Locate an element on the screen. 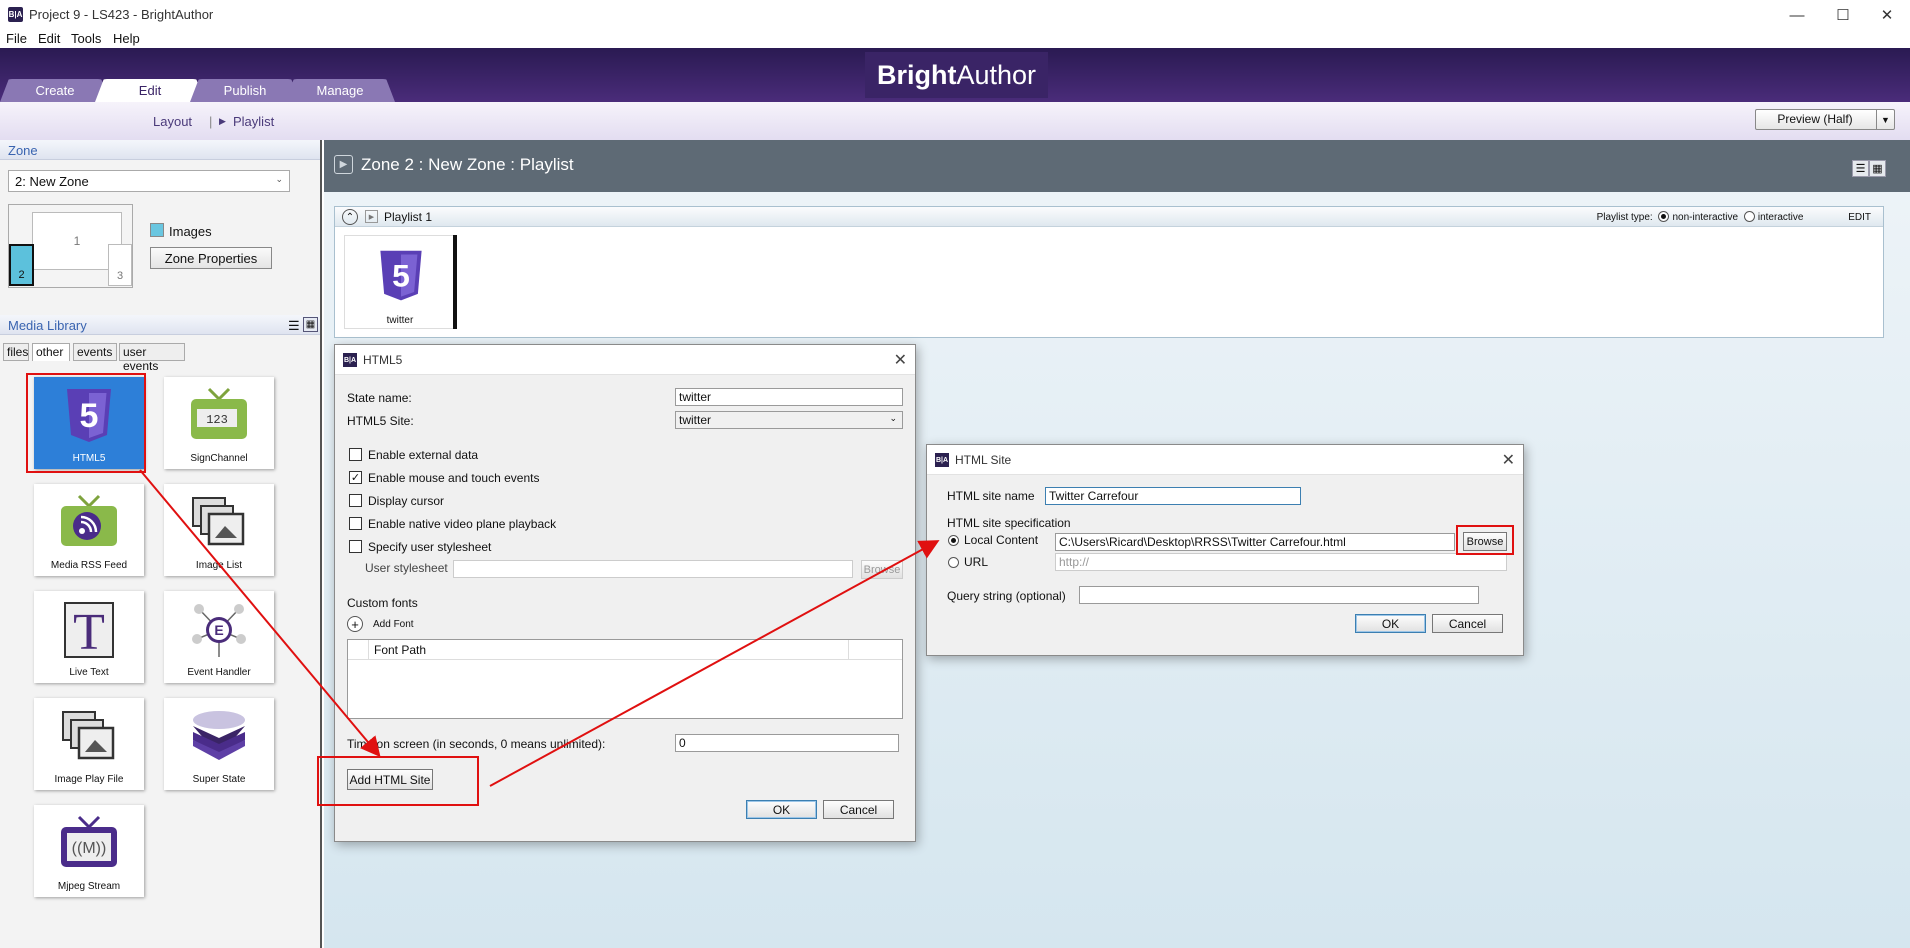  user-stylesheet-input is located at coordinates (653, 569).